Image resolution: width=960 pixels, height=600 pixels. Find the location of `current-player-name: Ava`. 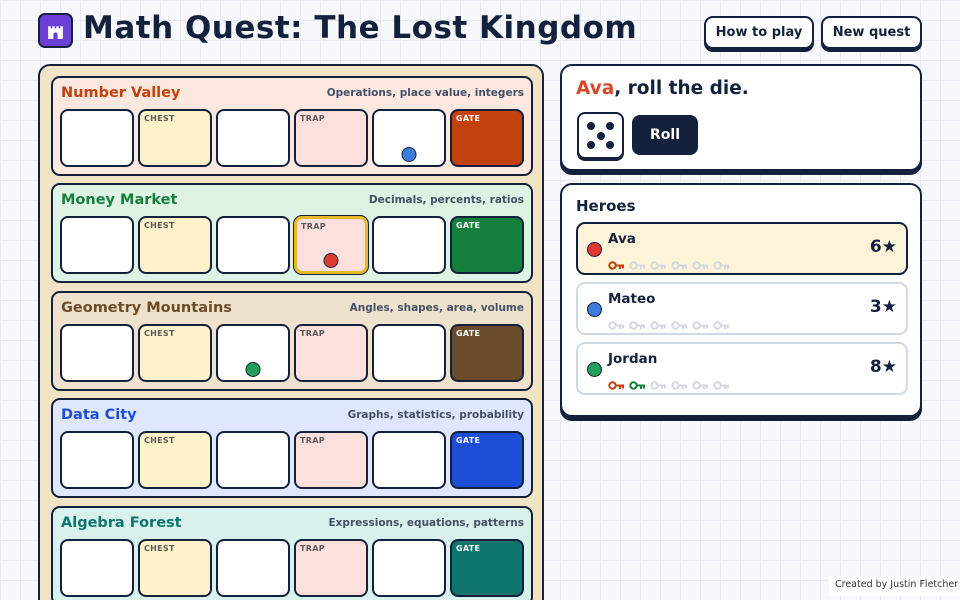

current-player-name: Ava is located at coordinates (595, 88).